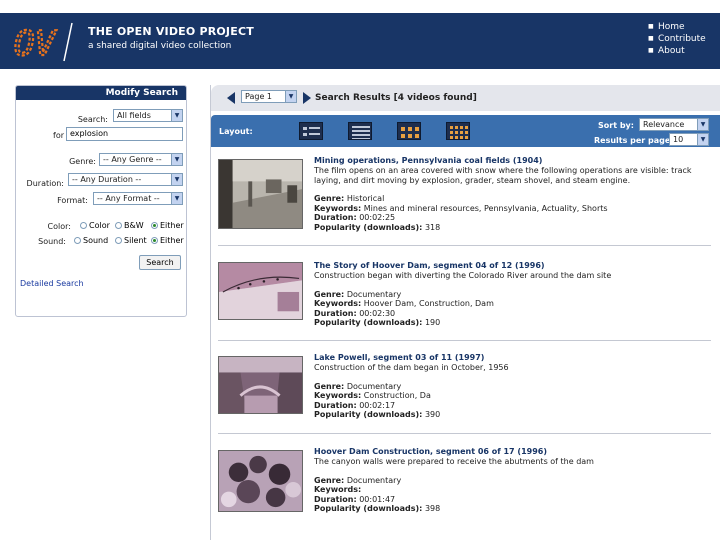  I want to click on results-per-page-select: 10 ▼, so click(689, 139).